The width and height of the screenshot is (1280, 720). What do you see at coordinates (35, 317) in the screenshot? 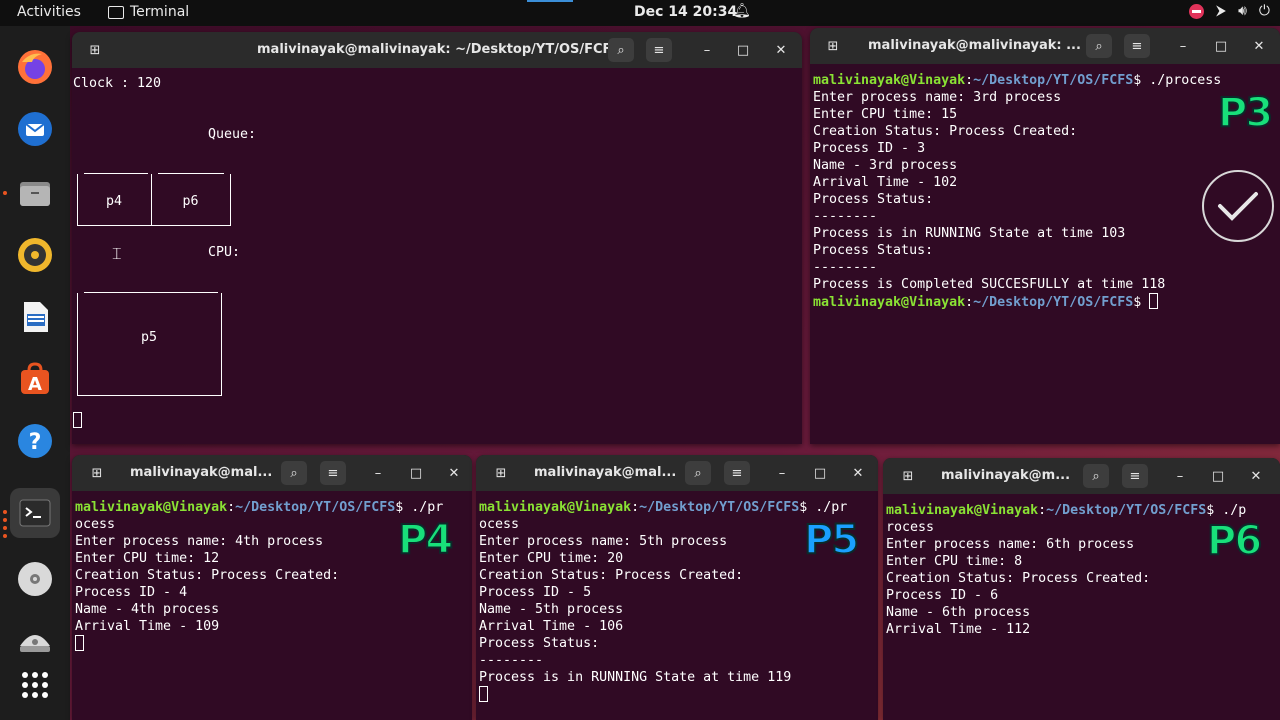
I see `writer-icon` at bounding box center [35, 317].